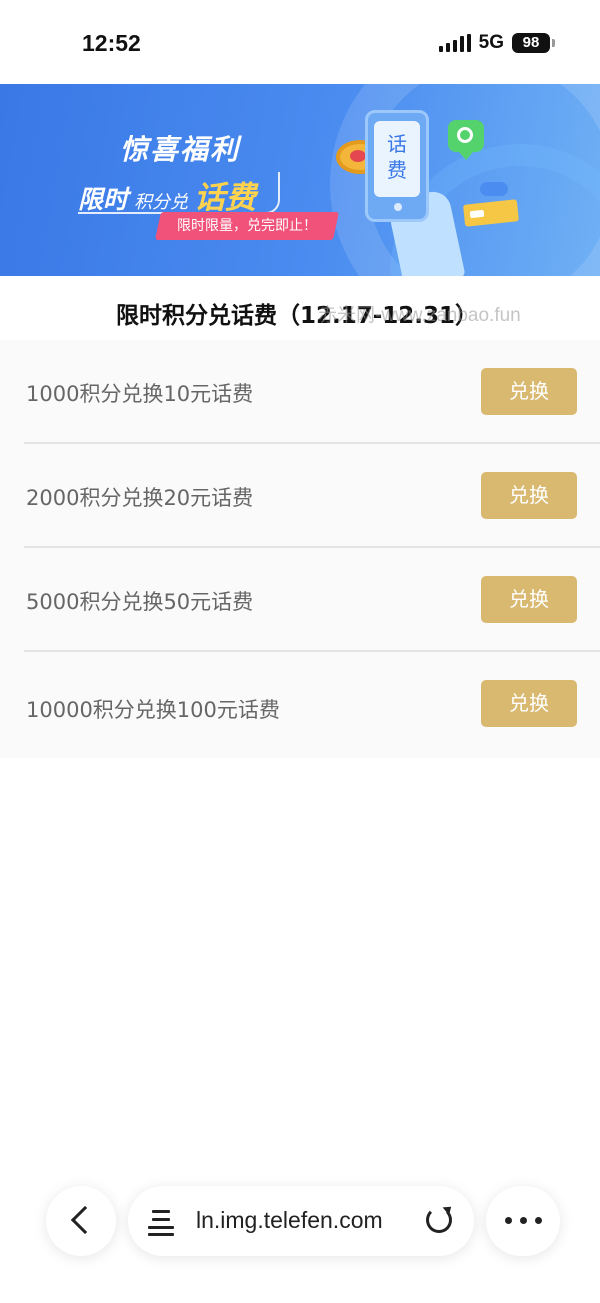 This screenshot has height=1303, width=600. I want to click on banner-sub-mid: 积分兑, so click(161, 202).